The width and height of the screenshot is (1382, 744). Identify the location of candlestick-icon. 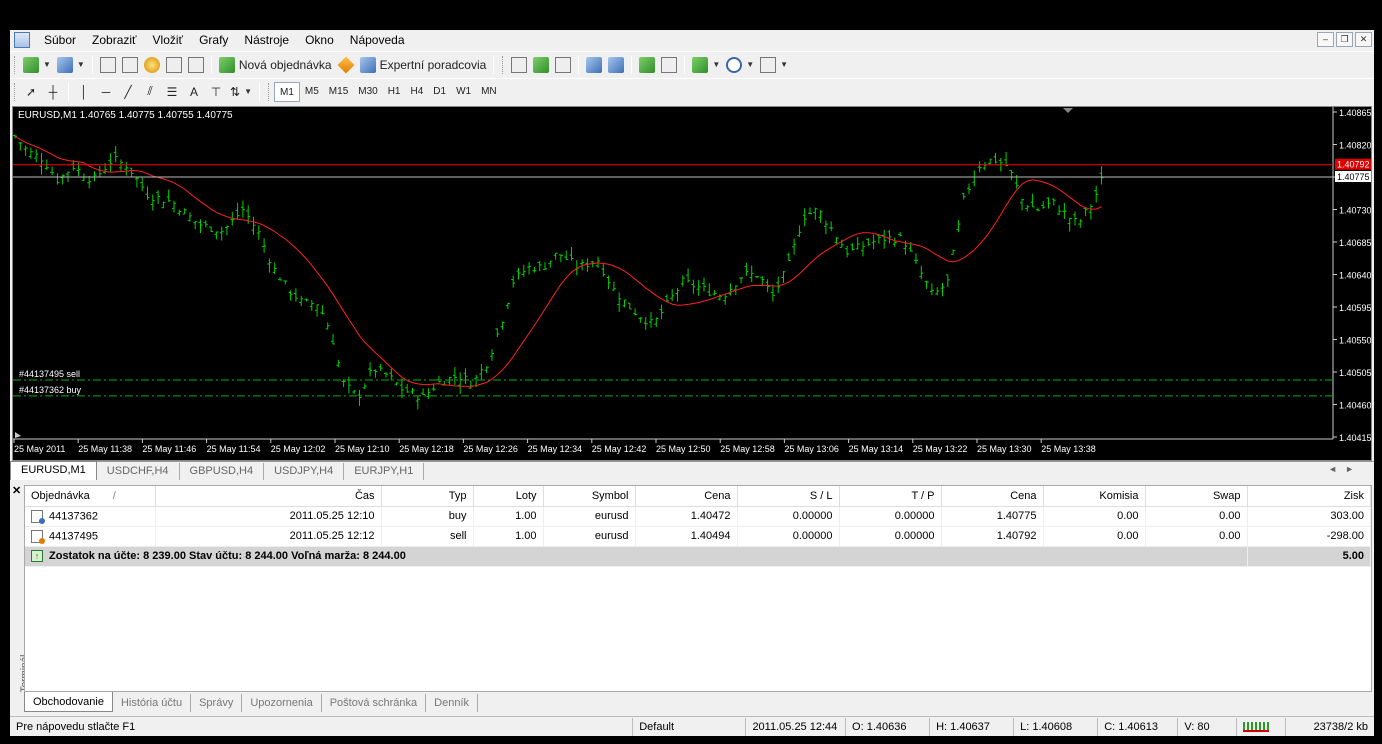
(541, 64).